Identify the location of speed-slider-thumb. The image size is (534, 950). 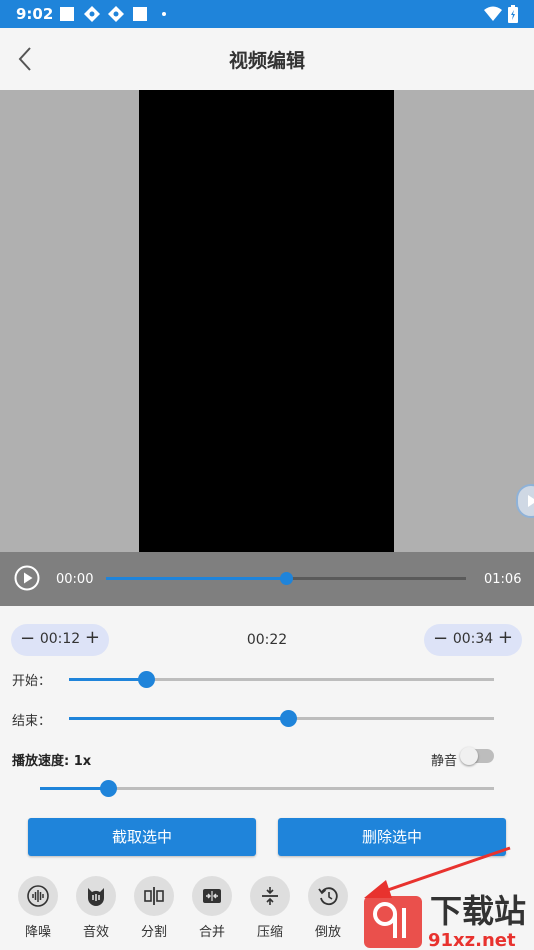
(109, 788).